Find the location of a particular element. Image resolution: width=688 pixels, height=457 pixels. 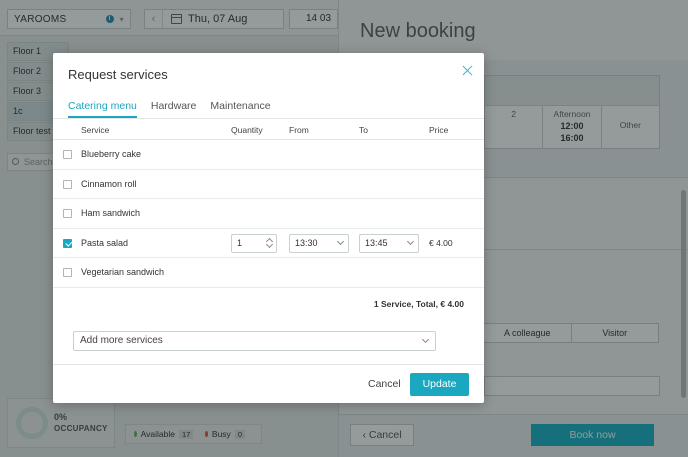

add-more-services-select: Add more services is located at coordinates (254, 341).